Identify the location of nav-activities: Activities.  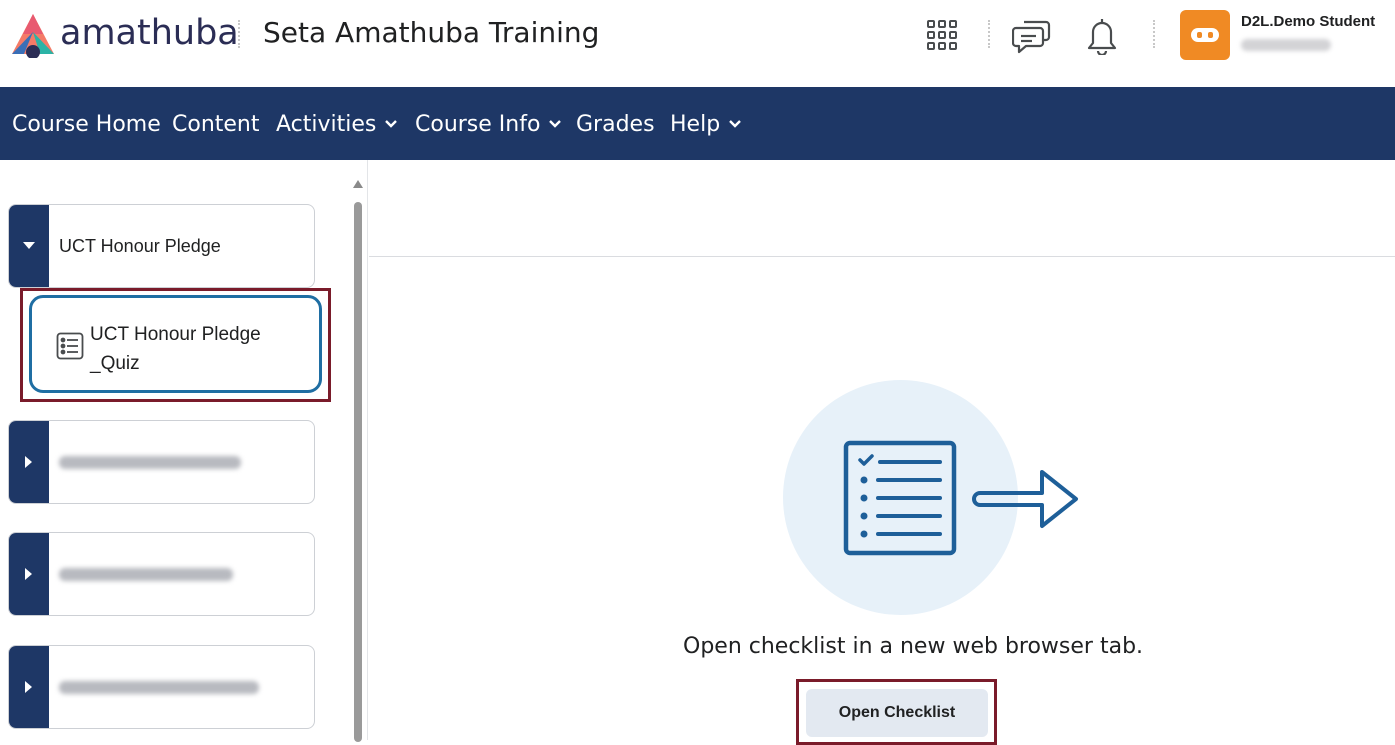
(337, 124).